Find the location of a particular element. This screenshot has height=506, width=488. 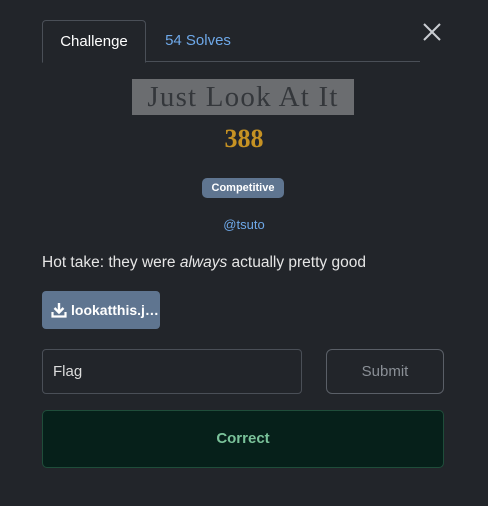

challenge-title: Just Look At It is located at coordinates (243, 97).